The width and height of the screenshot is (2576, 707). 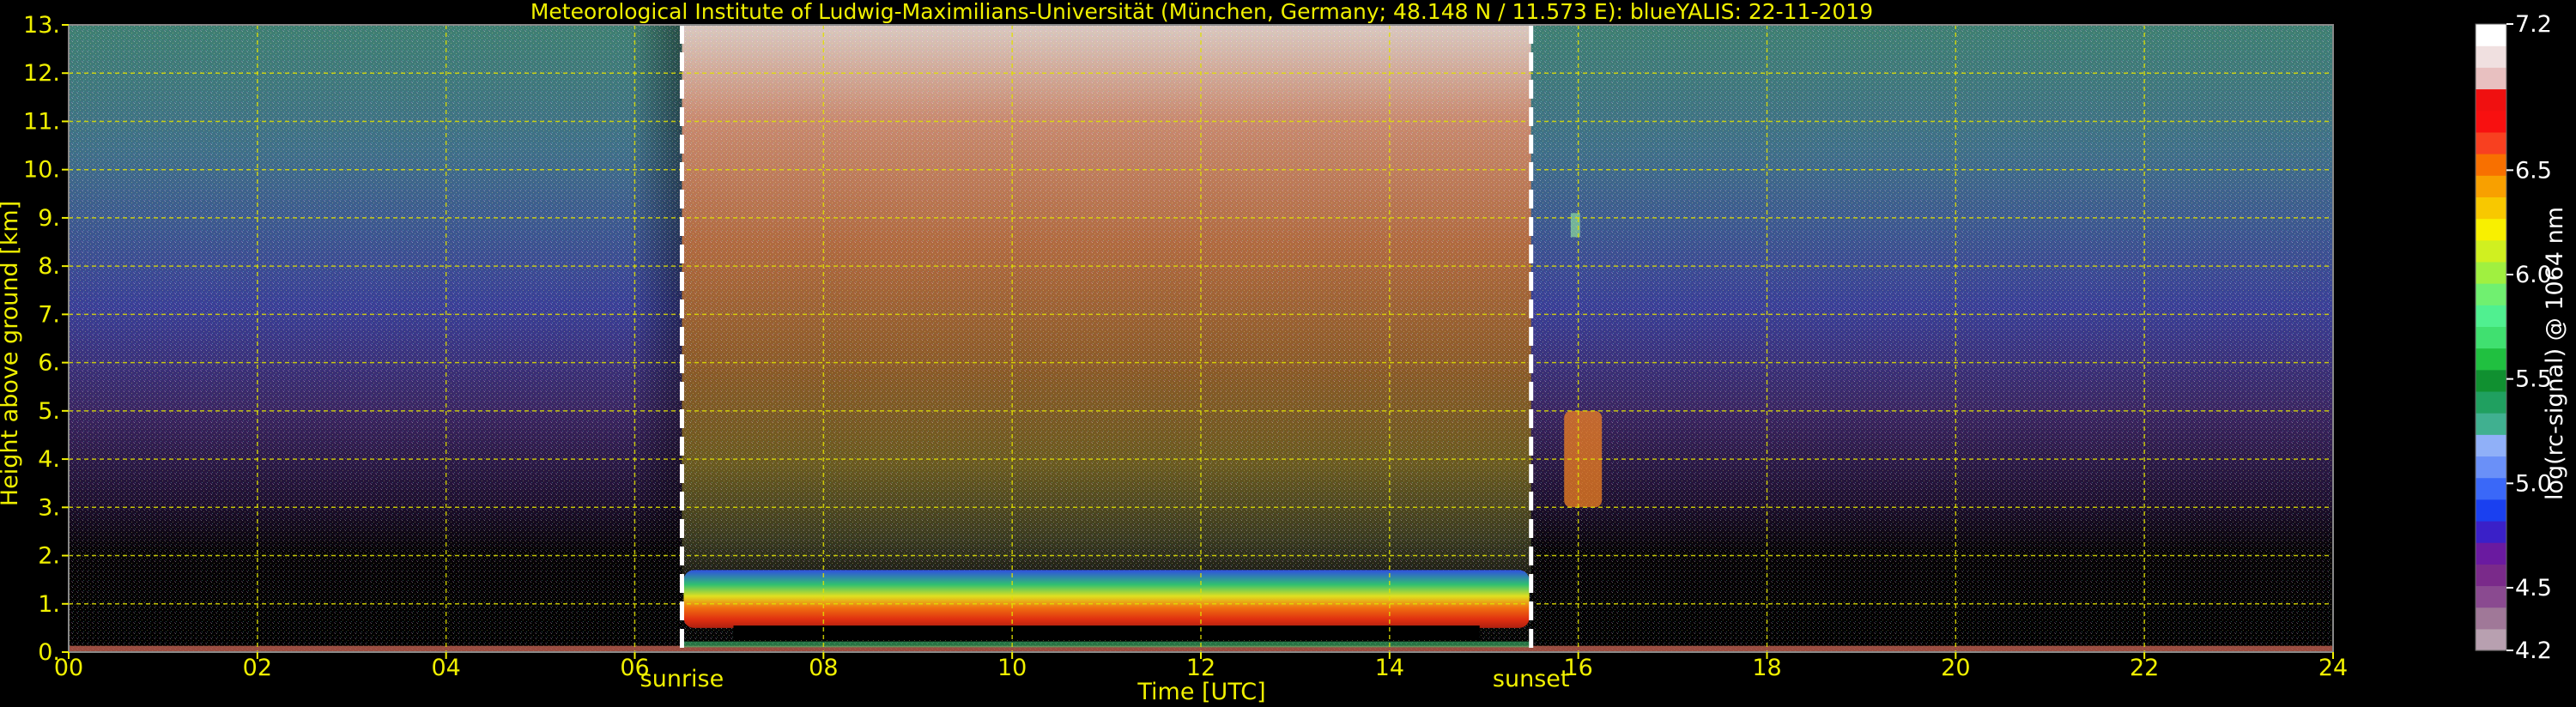 I want to click on y-tick-label: 2., so click(x=49, y=556).